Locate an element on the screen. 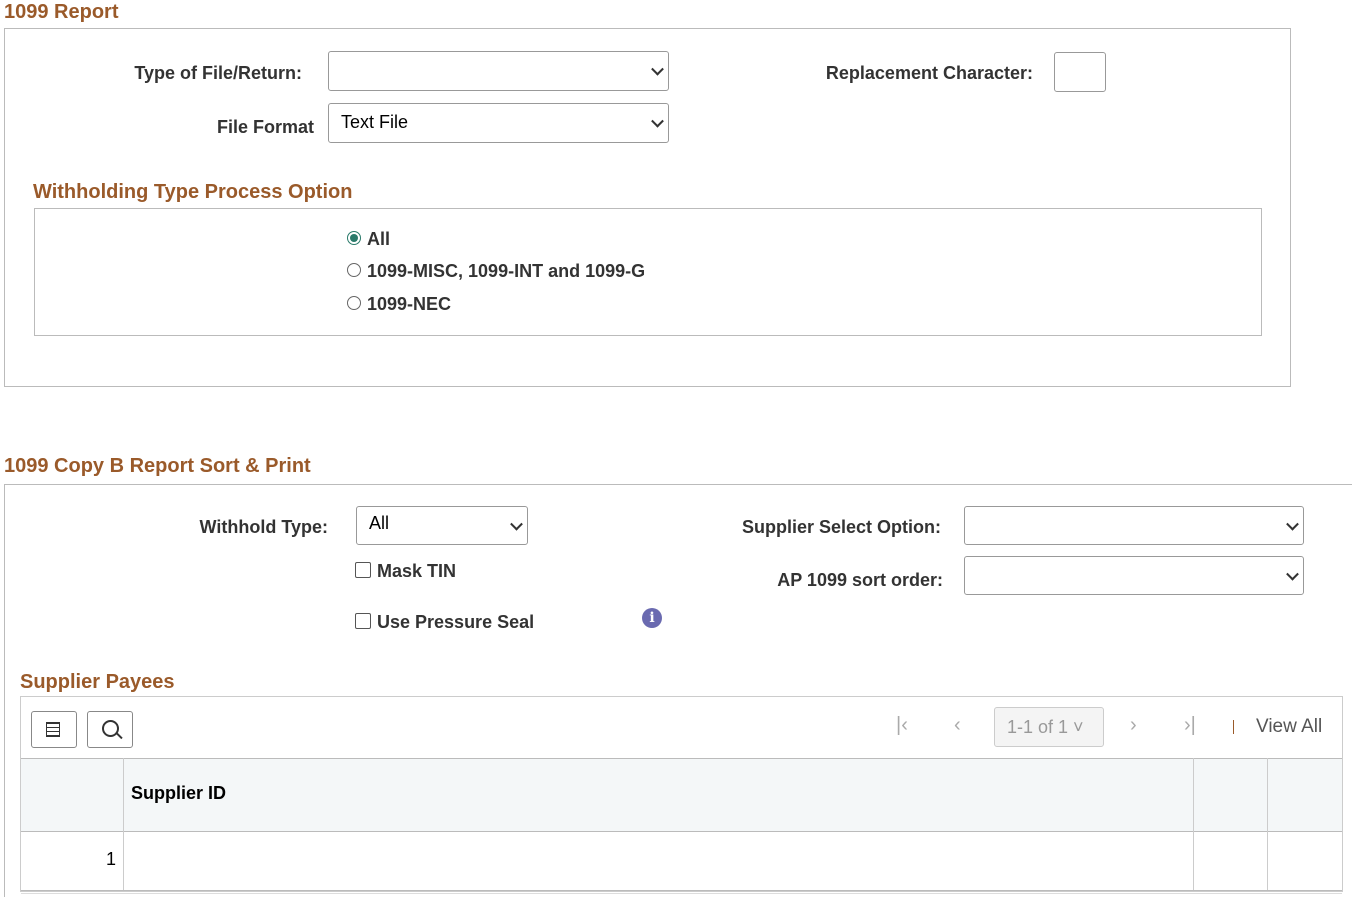  withhold-type-label: Withhold Type: is located at coordinates (263, 527).